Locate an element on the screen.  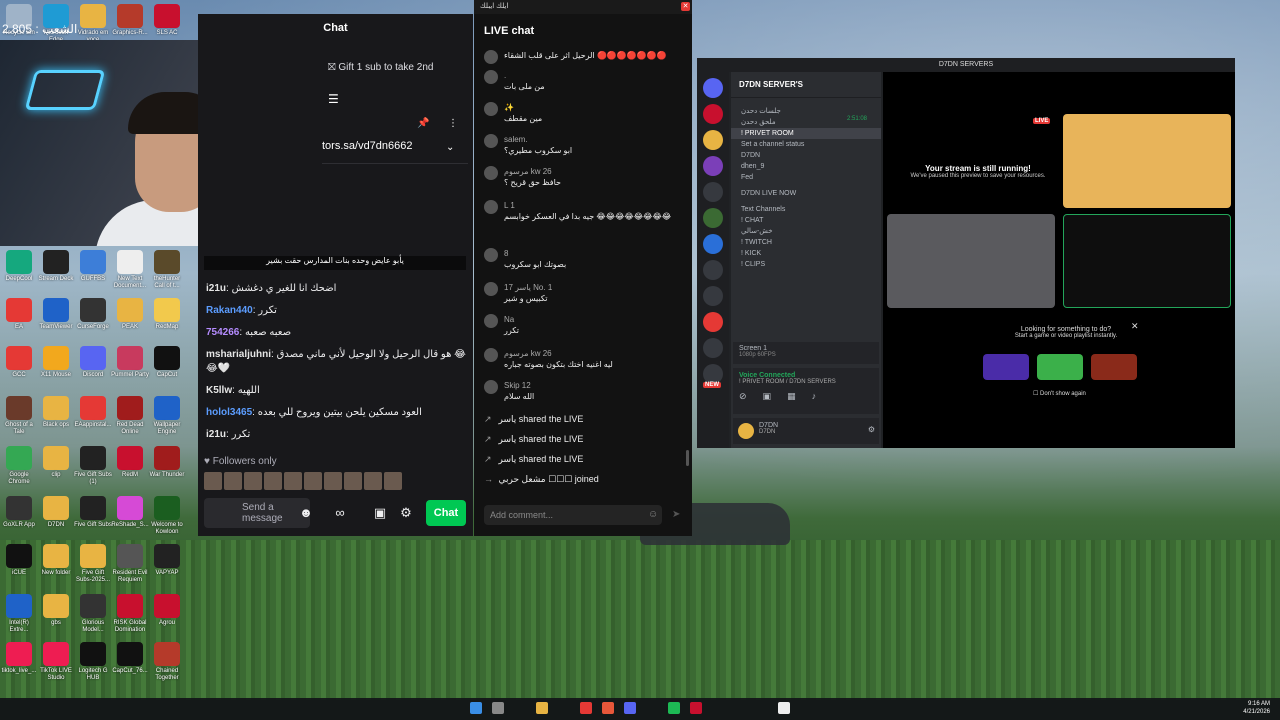
desktop-icon: War Thunder is located at coordinates (167, 462).